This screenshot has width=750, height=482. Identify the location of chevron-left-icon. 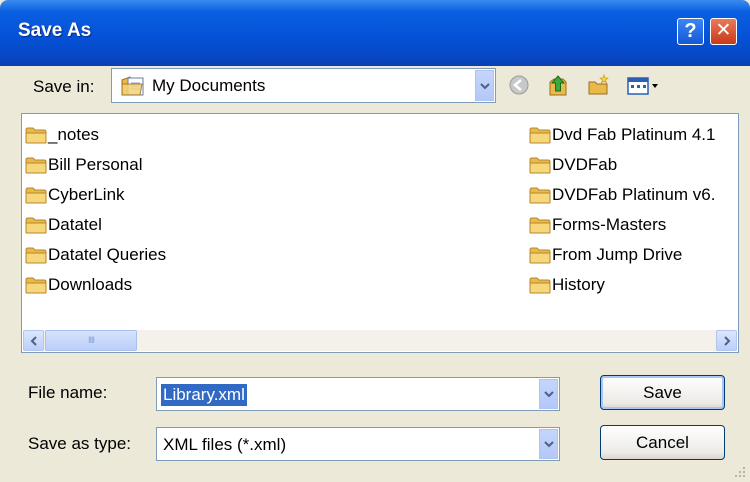
(33, 340).